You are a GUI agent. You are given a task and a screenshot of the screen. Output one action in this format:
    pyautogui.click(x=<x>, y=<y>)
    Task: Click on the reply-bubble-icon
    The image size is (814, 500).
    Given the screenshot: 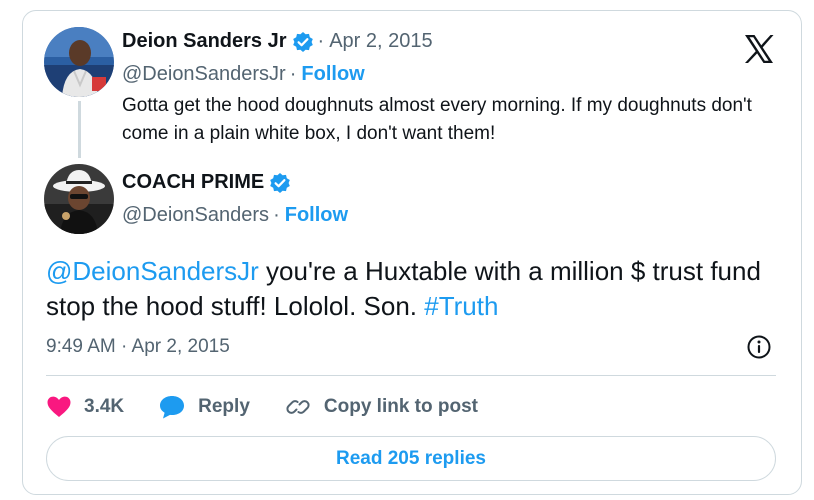 What is the action you would take?
    pyautogui.click(x=172, y=407)
    